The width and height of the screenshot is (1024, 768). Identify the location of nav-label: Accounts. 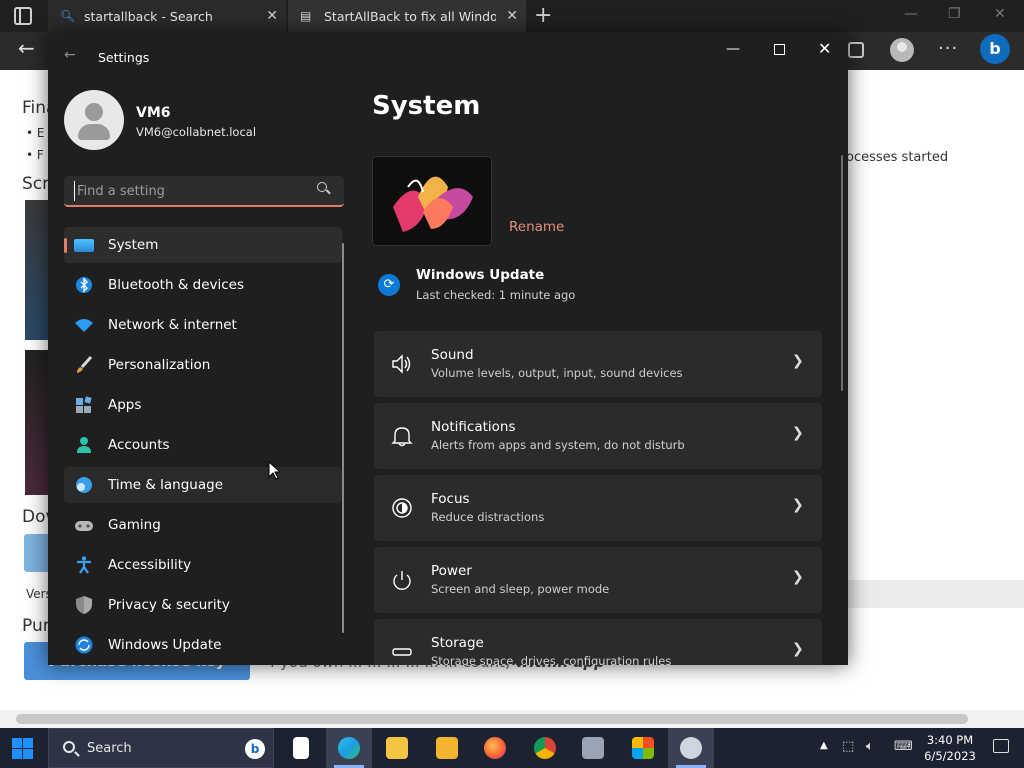
(139, 445).